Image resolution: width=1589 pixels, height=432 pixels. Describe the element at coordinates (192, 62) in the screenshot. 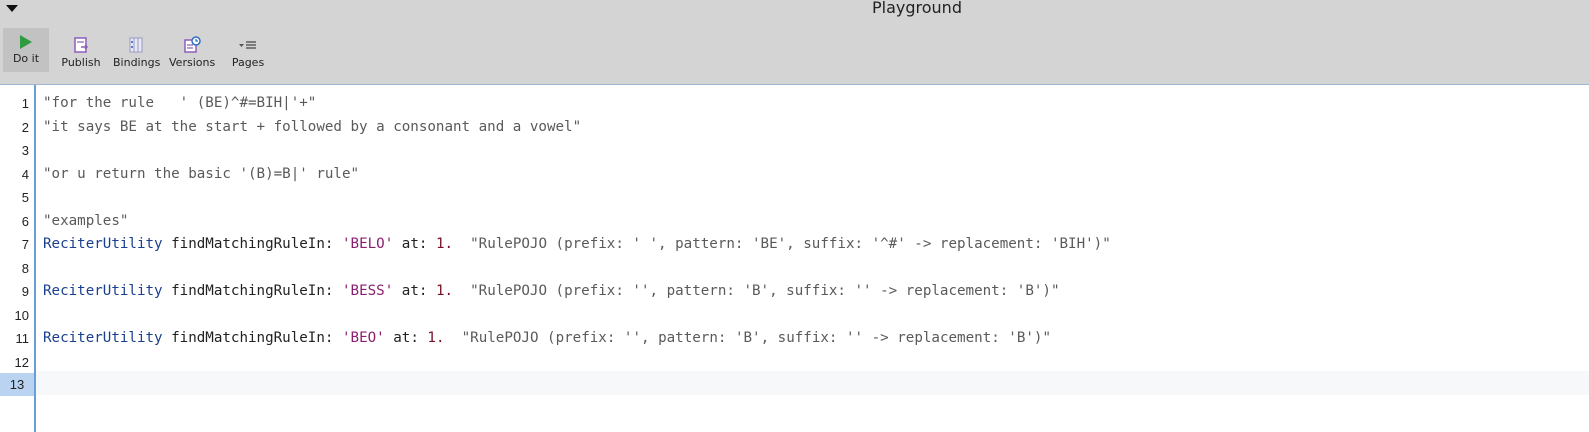

I see `versions-label: Versions` at that location.